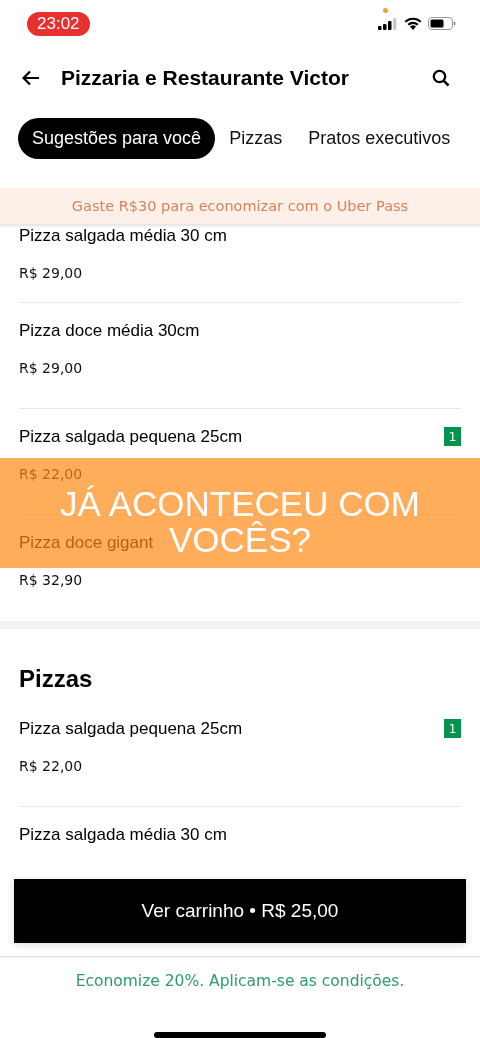 This screenshot has width=480, height=1038. What do you see at coordinates (240, 539) in the screenshot?
I see `caption-text: VOCÊS?` at bounding box center [240, 539].